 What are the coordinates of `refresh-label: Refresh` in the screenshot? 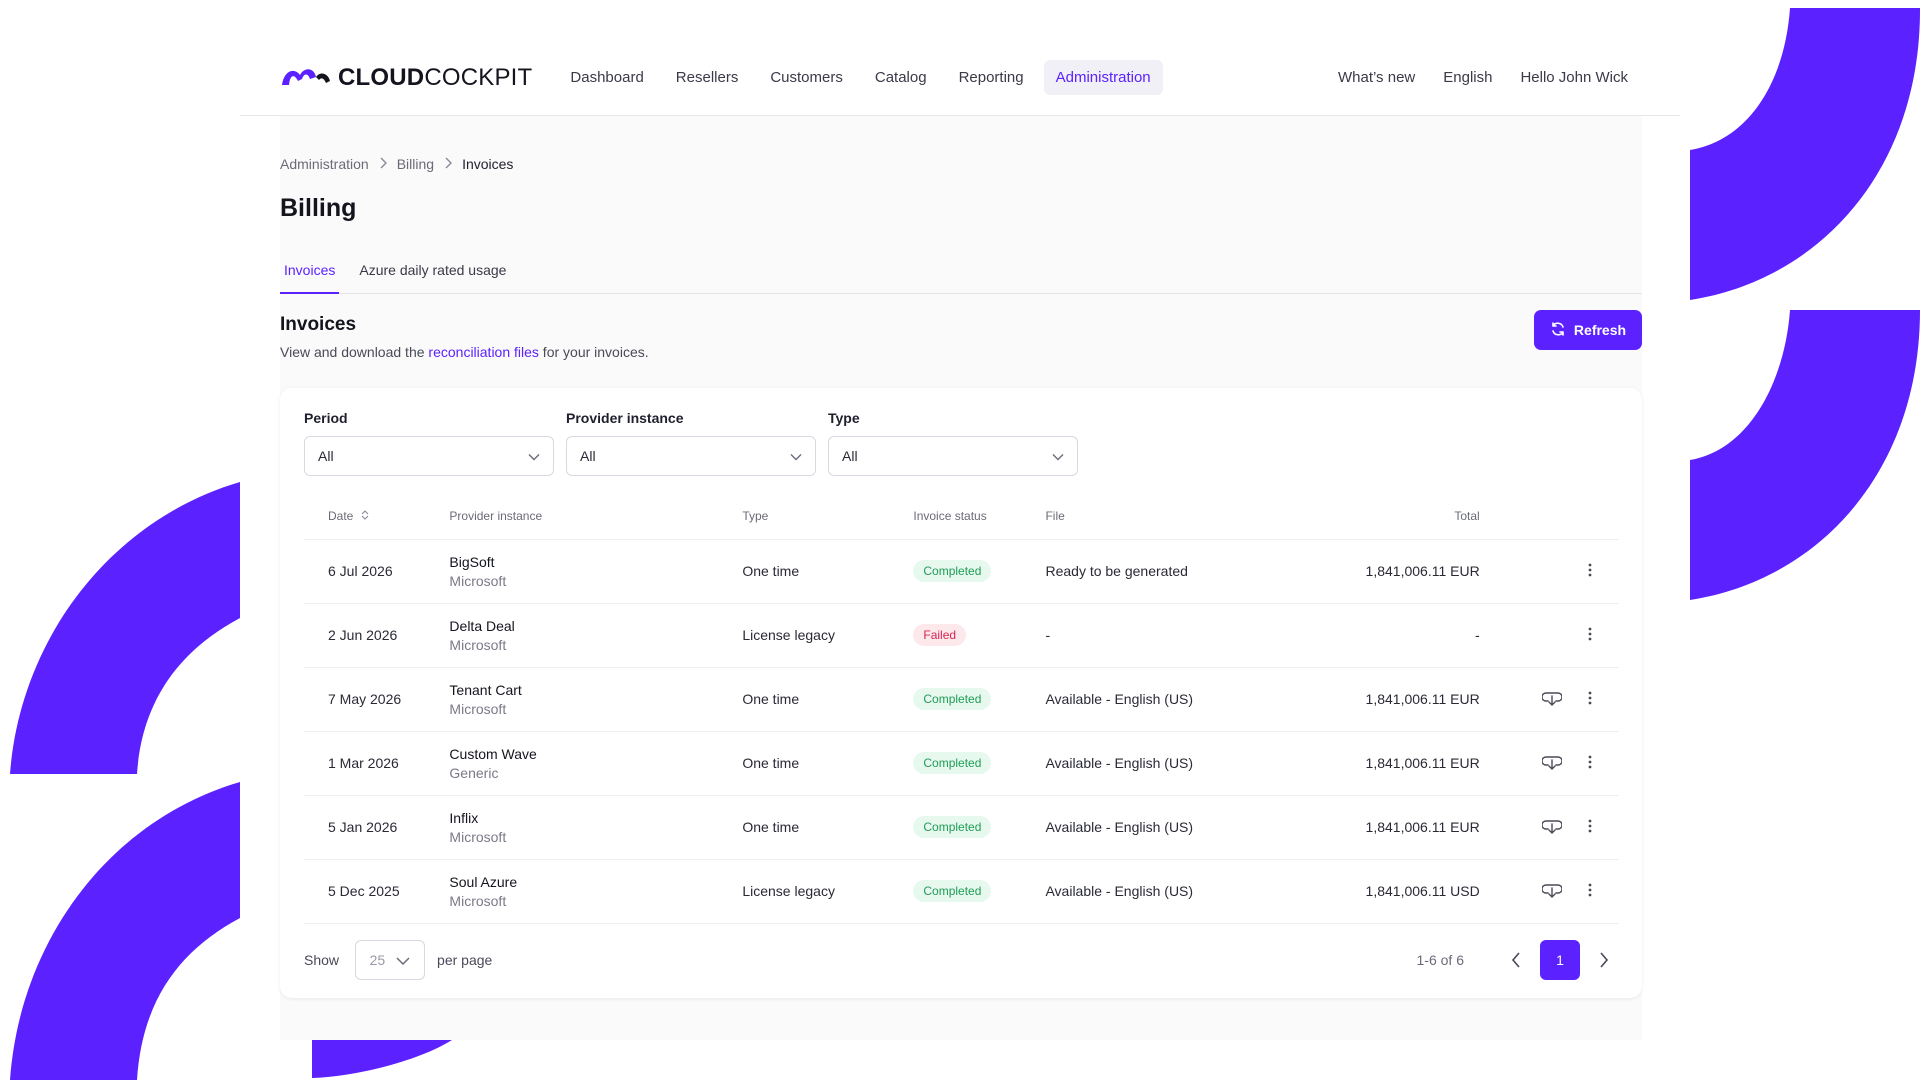 It's located at (1600, 330).